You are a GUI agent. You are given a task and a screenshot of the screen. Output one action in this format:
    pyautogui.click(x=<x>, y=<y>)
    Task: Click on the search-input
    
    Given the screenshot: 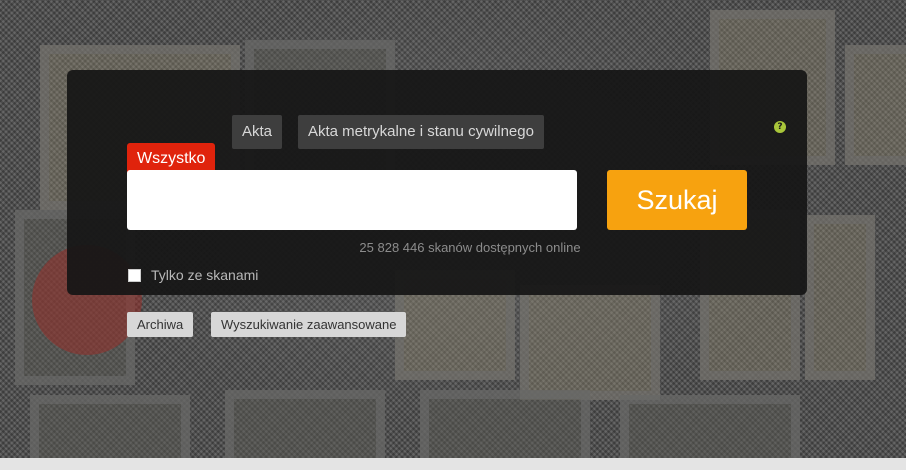 What is the action you would take?
    pyautogui.click(x=352, y=200)
    